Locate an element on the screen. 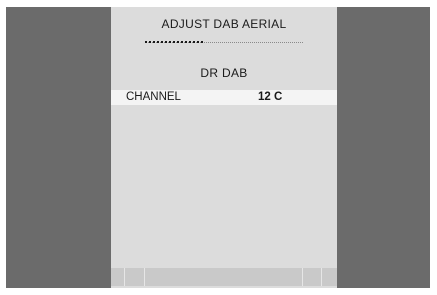 The image size is (437, 295). channel-value: 12 C is located at coordinates (270, 97).